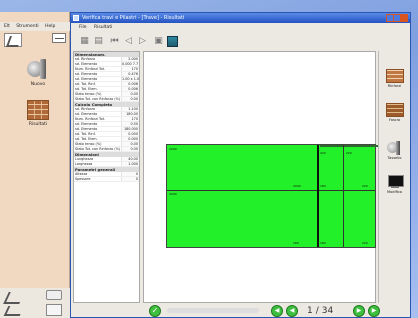  I want to click on fascia-label: Fascia, so click(394, 120).